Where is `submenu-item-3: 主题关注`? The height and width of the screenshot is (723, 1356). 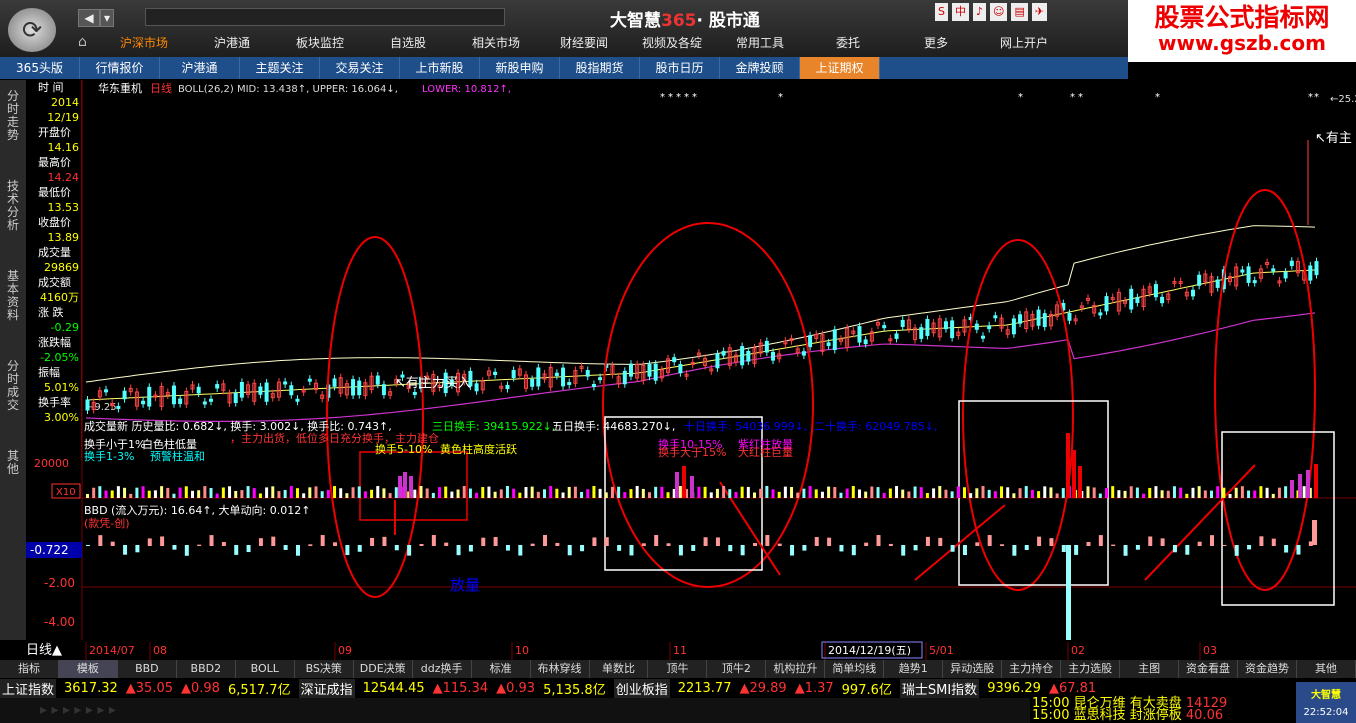 submenu-item-3: 主题关注 is located at coordinates (280, 68).